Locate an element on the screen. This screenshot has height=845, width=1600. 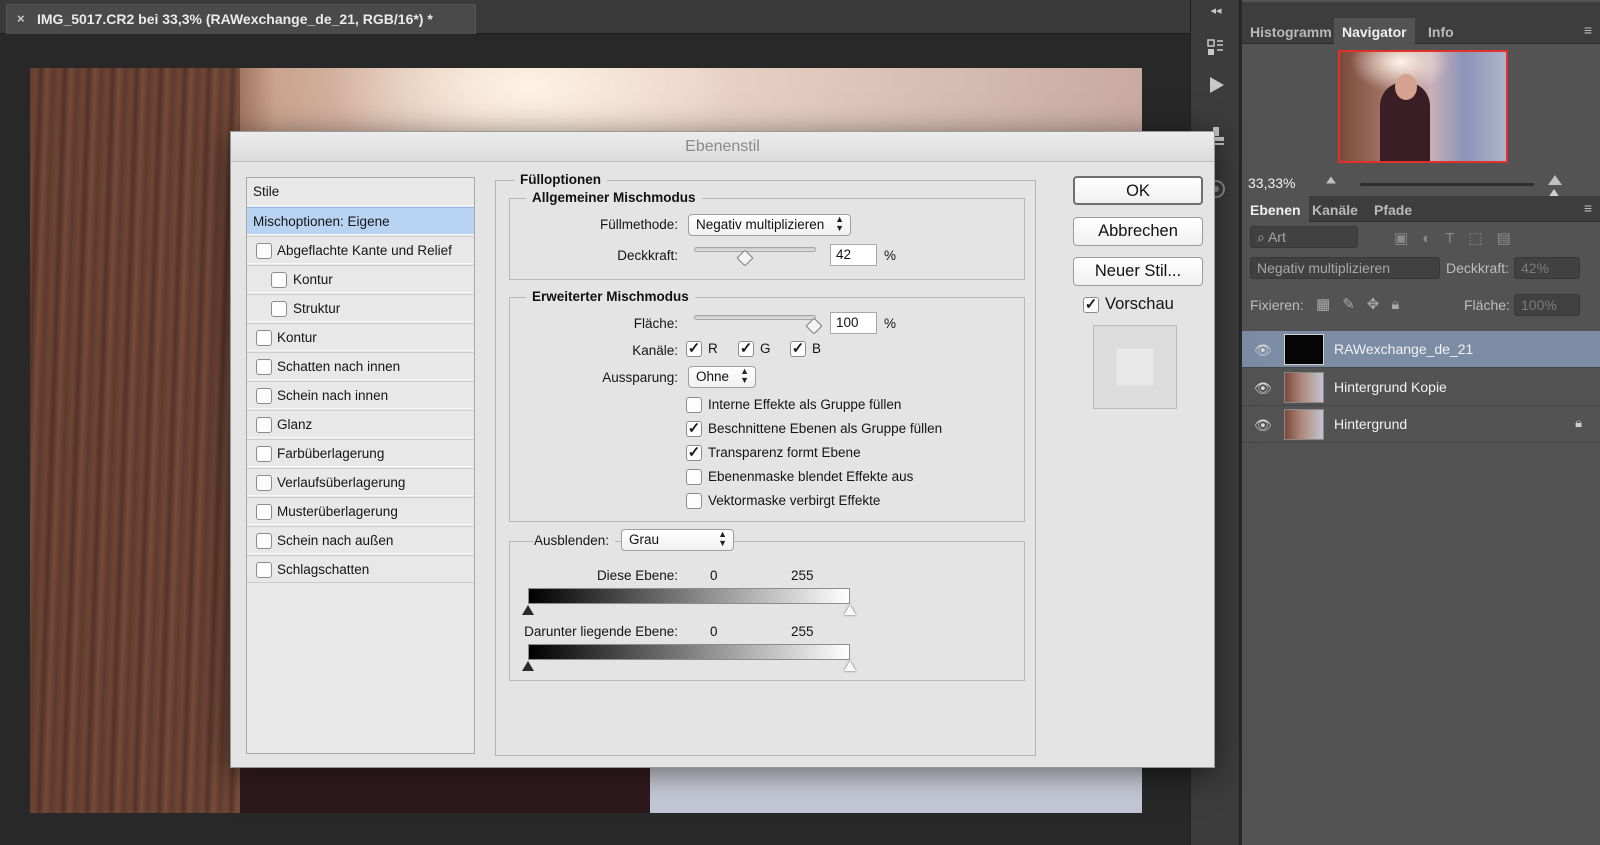
opacity-input: 42 is located at coordinates (853, 255).